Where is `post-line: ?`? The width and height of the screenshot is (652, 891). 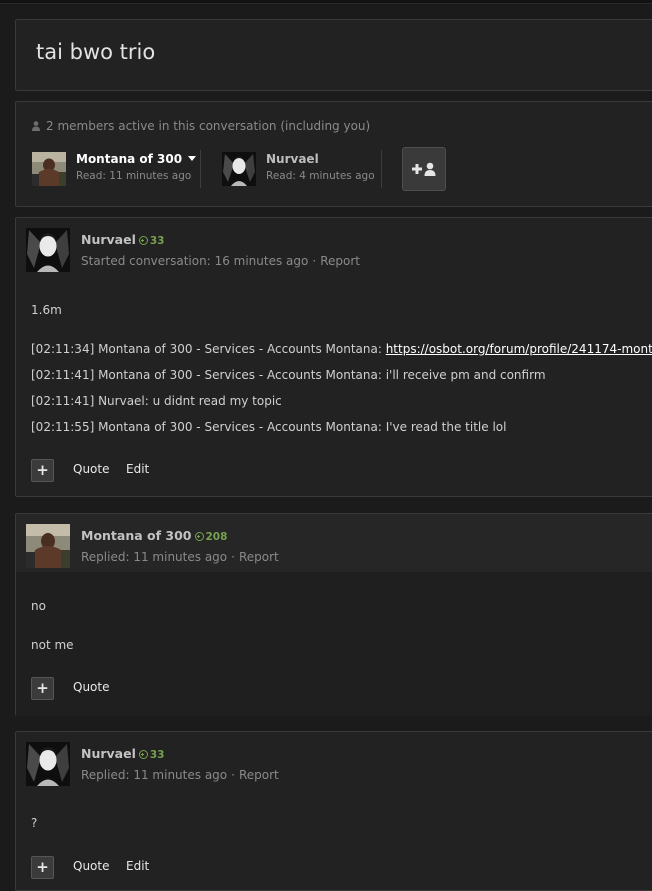 post-line: ? is located at coordinates (34, 823).